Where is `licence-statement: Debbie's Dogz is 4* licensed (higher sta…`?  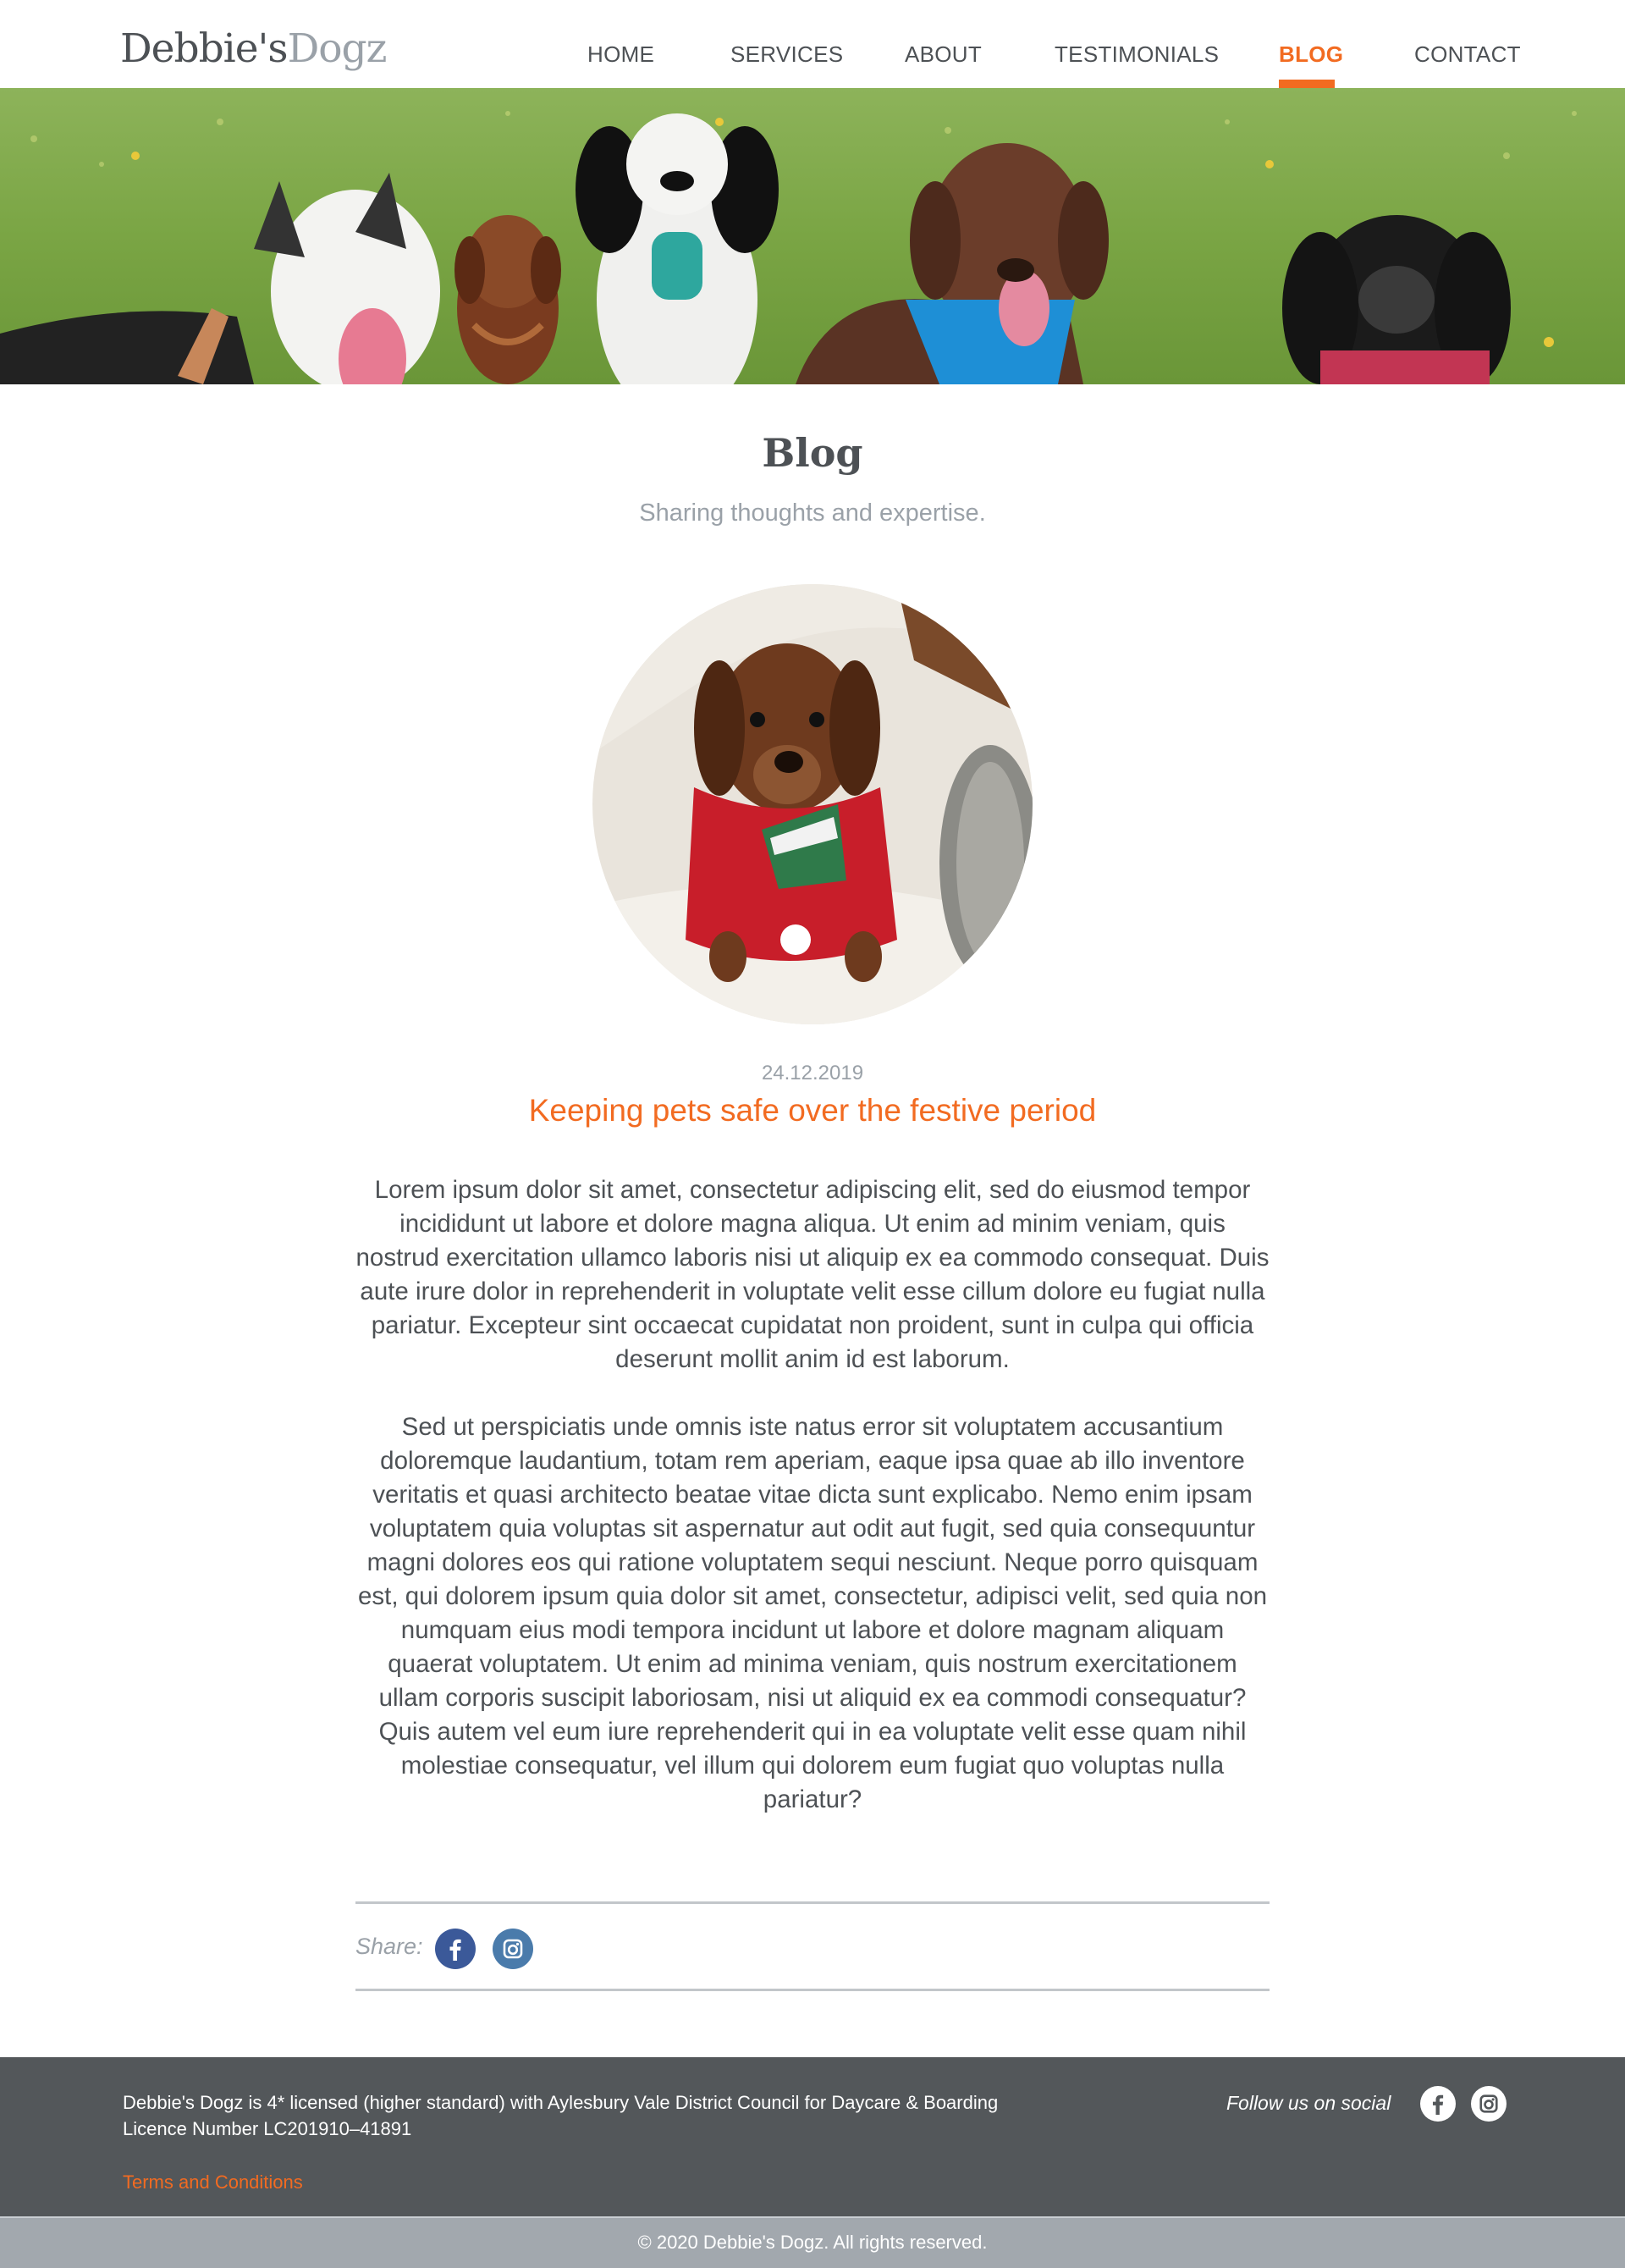
licence-statement: Debbie's Dogz is 4* licensed (higher sta… is located at coordinates (561, 2102).